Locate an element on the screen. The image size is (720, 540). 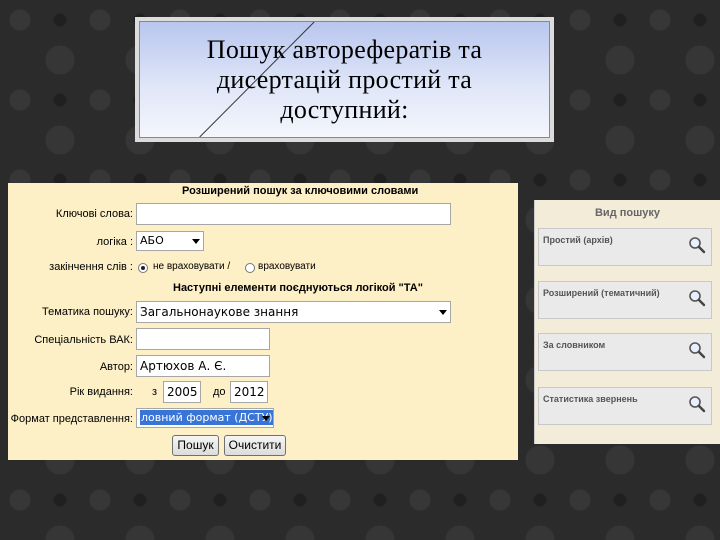
slide-title-line1: Пошук авторефератів та is located at coordinates (344, 49).